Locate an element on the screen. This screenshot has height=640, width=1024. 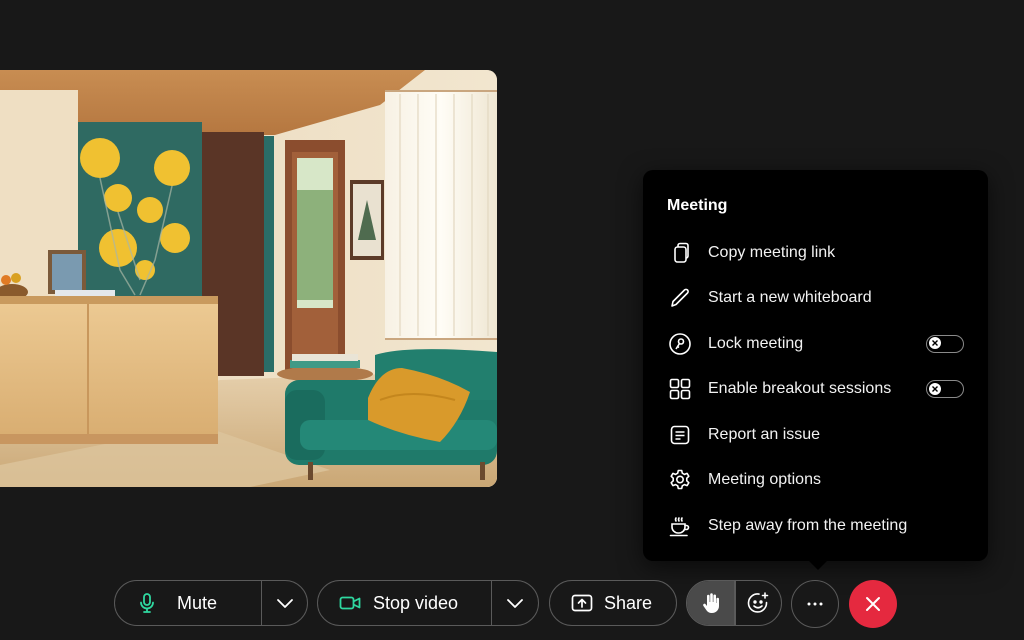
mute-label: Mute is located at coordinates (197, 602).